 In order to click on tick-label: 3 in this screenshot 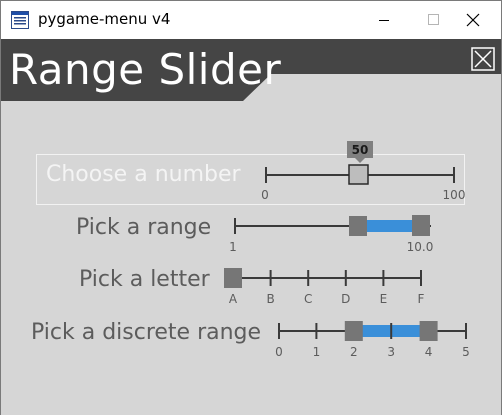, I will do `click(391, 352)`.